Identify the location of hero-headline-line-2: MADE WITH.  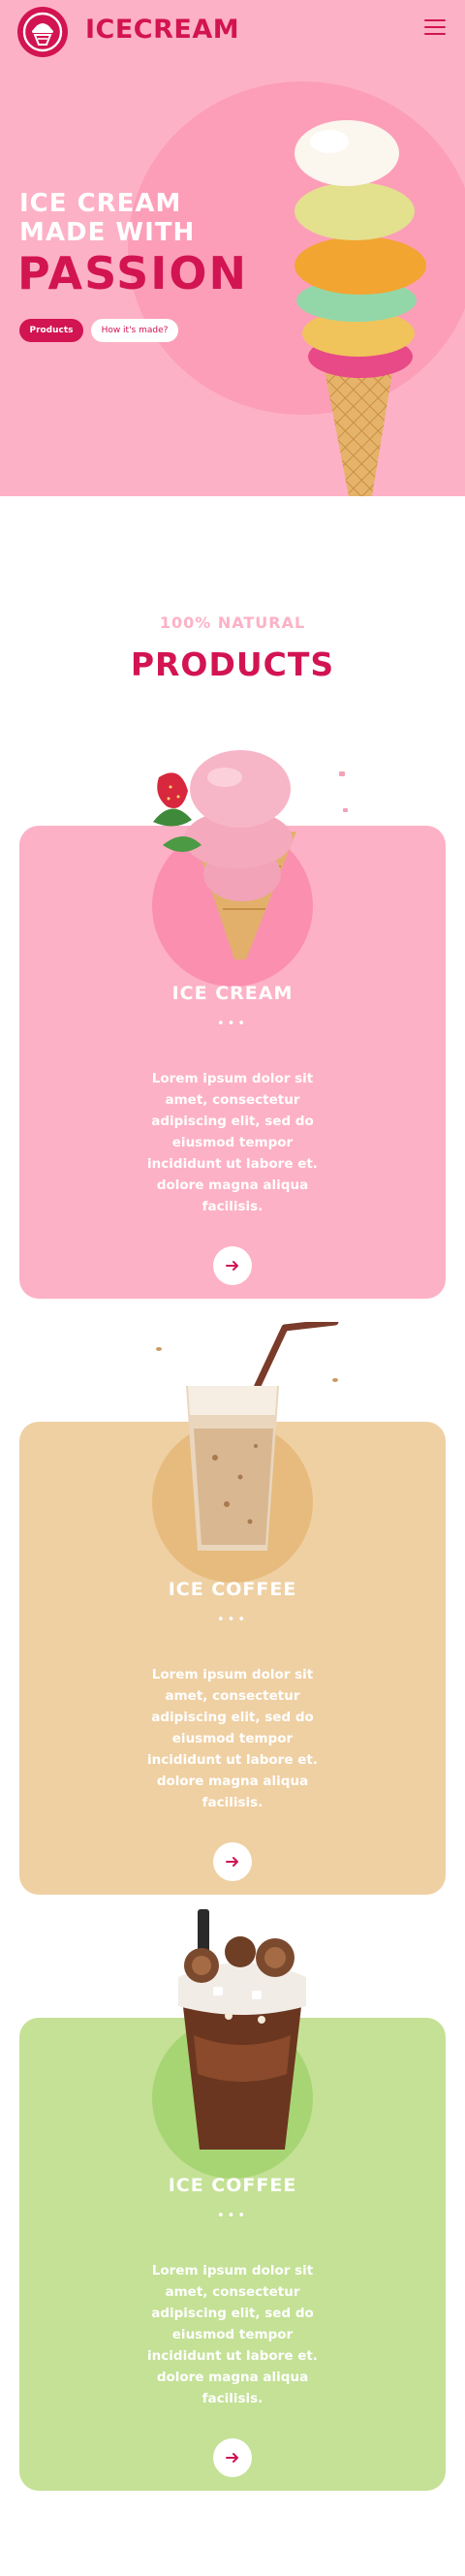
(107, 232).